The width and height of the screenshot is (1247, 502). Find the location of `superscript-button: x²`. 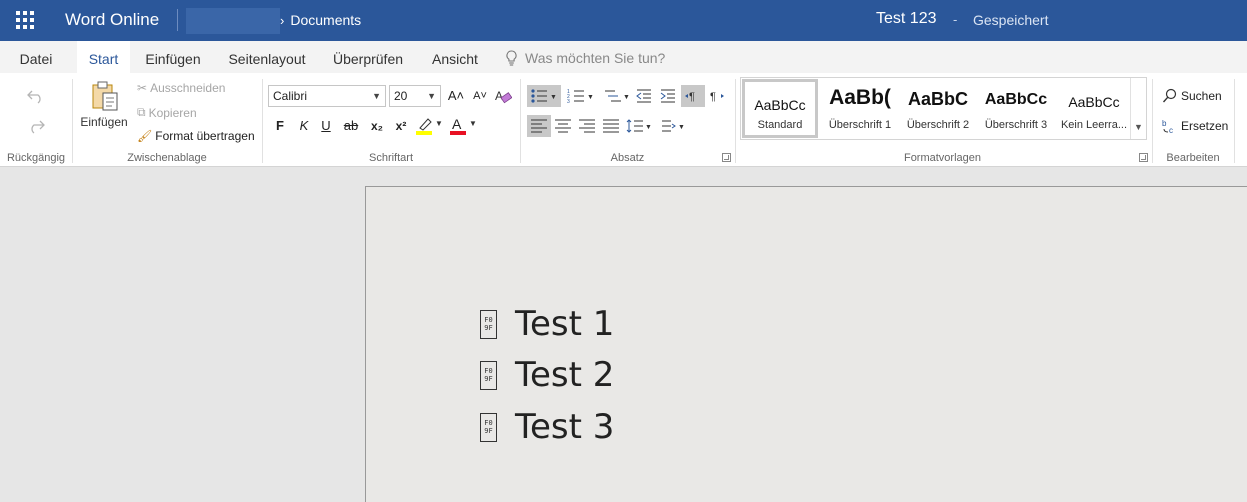

superscript-button: x² is located at coordinates (401, 126).